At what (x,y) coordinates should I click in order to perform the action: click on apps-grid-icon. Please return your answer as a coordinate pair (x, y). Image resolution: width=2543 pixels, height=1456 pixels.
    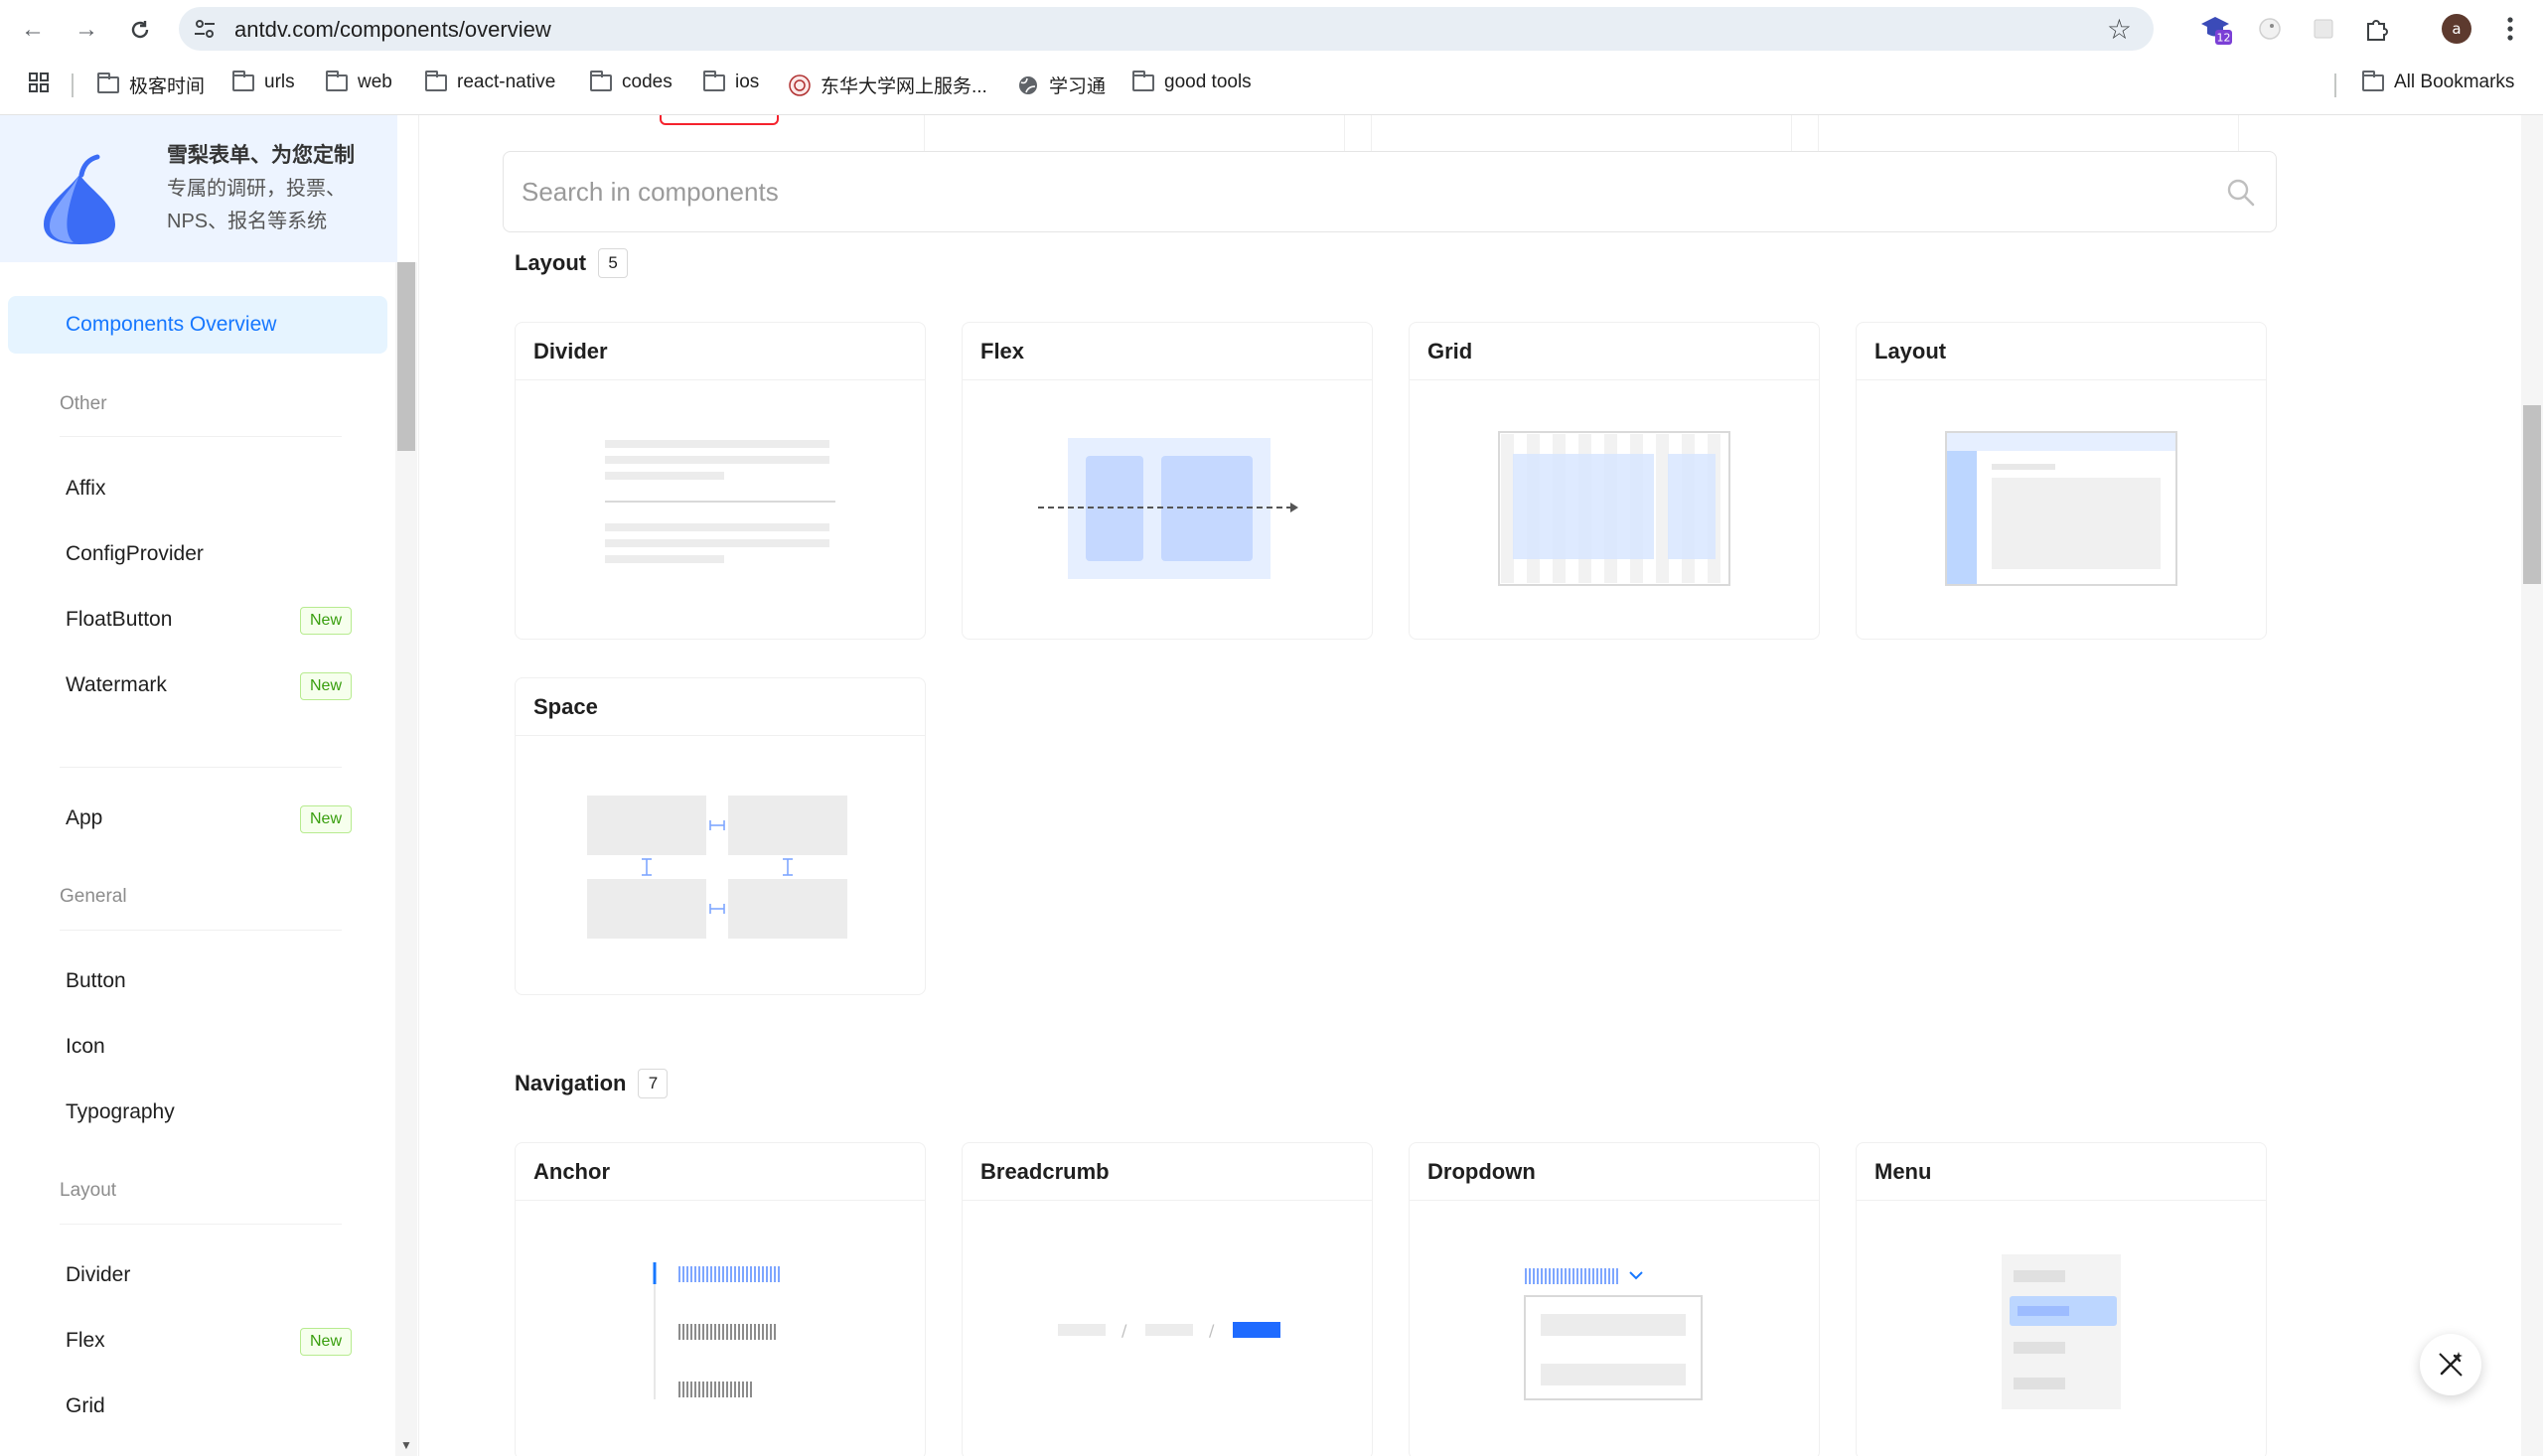
    Looking at the image, I should click on (39, 82).